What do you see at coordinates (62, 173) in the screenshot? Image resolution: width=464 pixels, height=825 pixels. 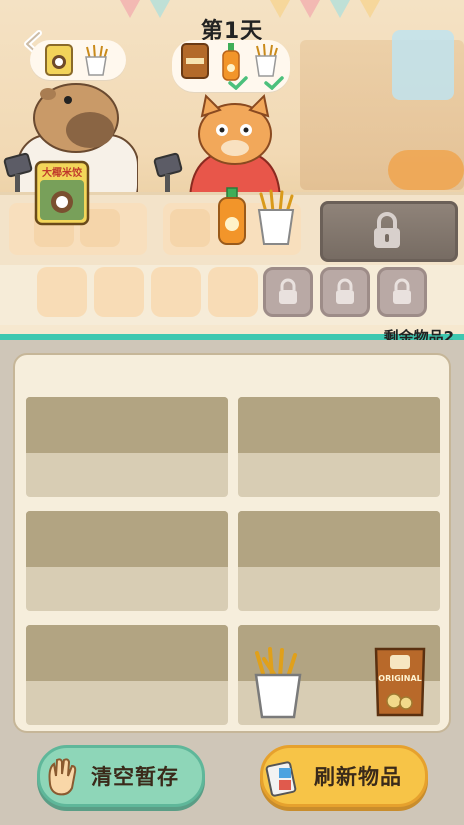 I see `coconut-chips-label: 大椰米饺` at bounding box center [62, 173].